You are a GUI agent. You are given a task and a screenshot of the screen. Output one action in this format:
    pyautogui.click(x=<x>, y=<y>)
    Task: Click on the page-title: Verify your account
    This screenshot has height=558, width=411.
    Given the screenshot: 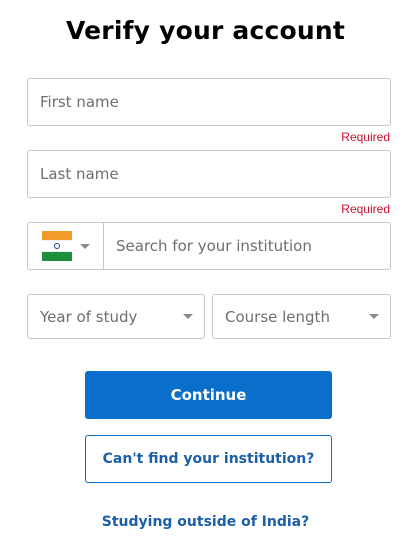 What is the action you would take?
    pyautogui.click(x=205, y=30)
    